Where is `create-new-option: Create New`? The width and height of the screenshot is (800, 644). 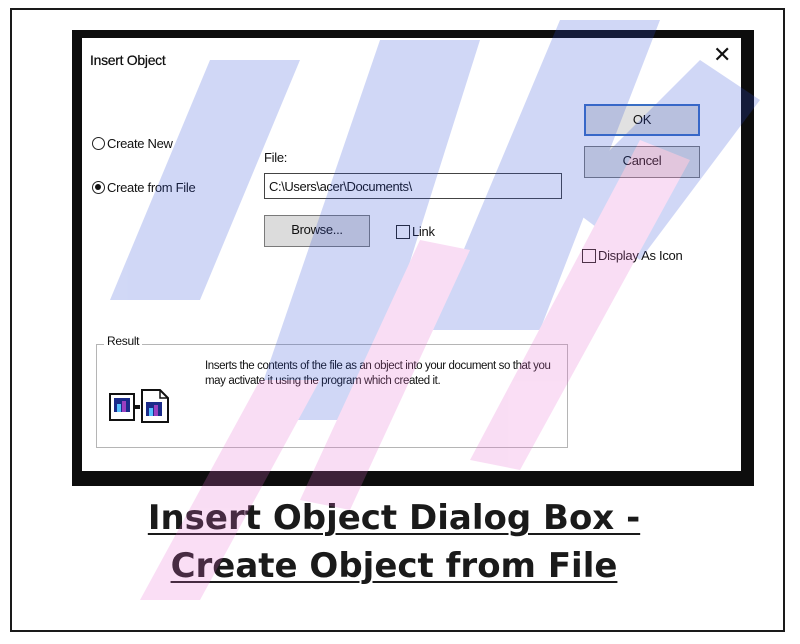
create-new-option: Create New is located at coordinates (132, 143).